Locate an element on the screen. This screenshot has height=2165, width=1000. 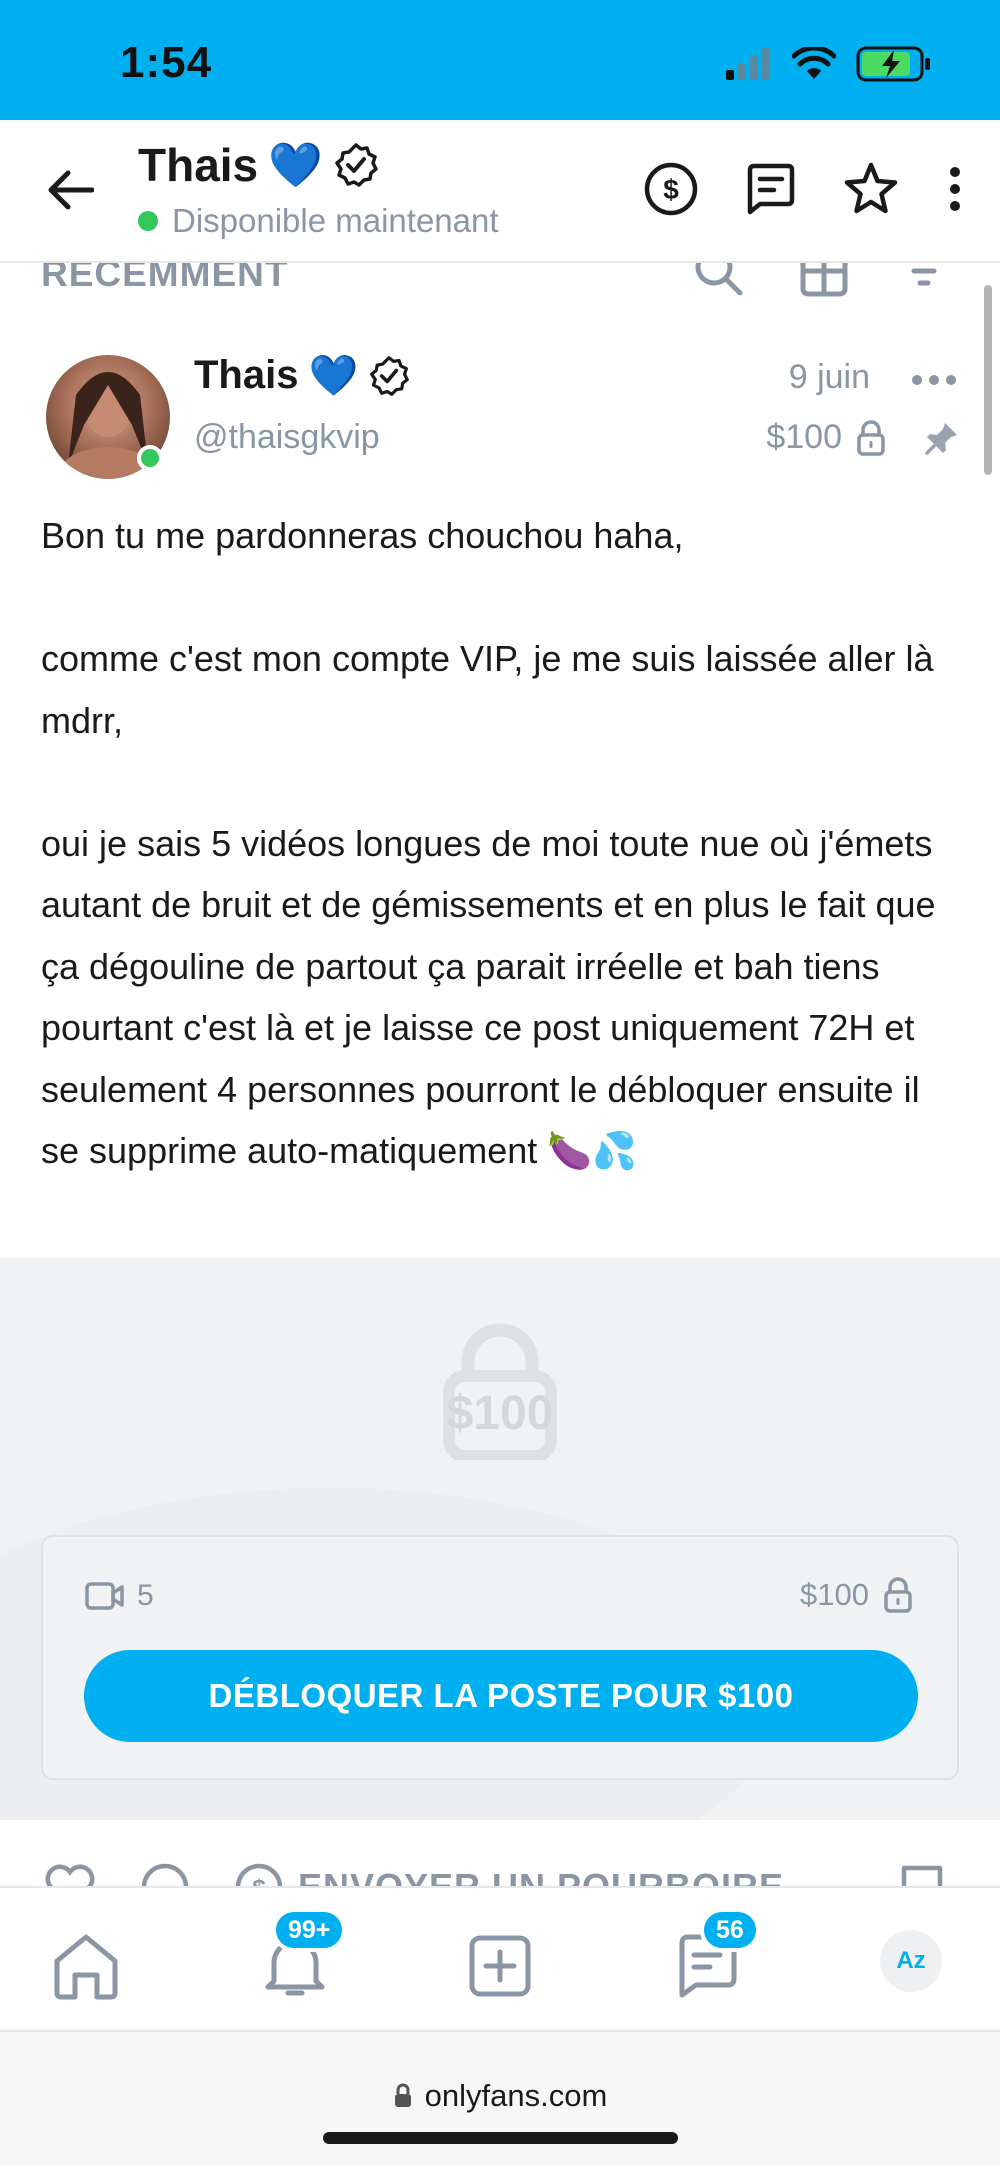
status-icons is located at coordinates (829, 64).